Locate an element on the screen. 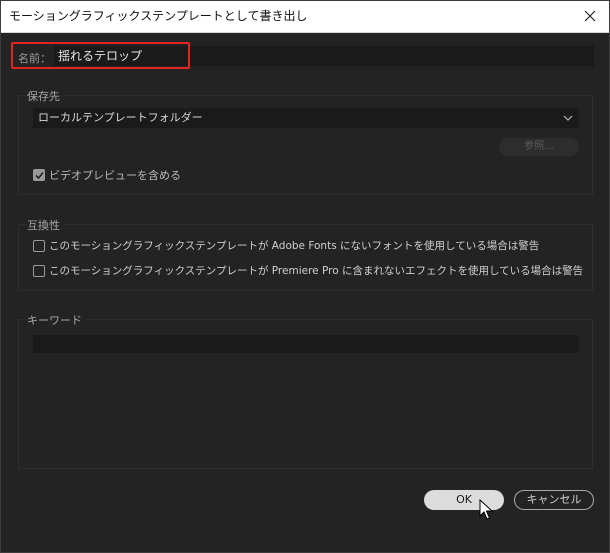  close-icon is located at coordinates (590, 16).